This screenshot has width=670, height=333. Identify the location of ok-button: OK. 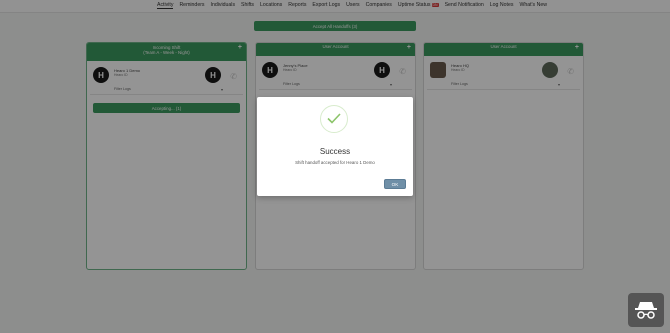
(395, 184).